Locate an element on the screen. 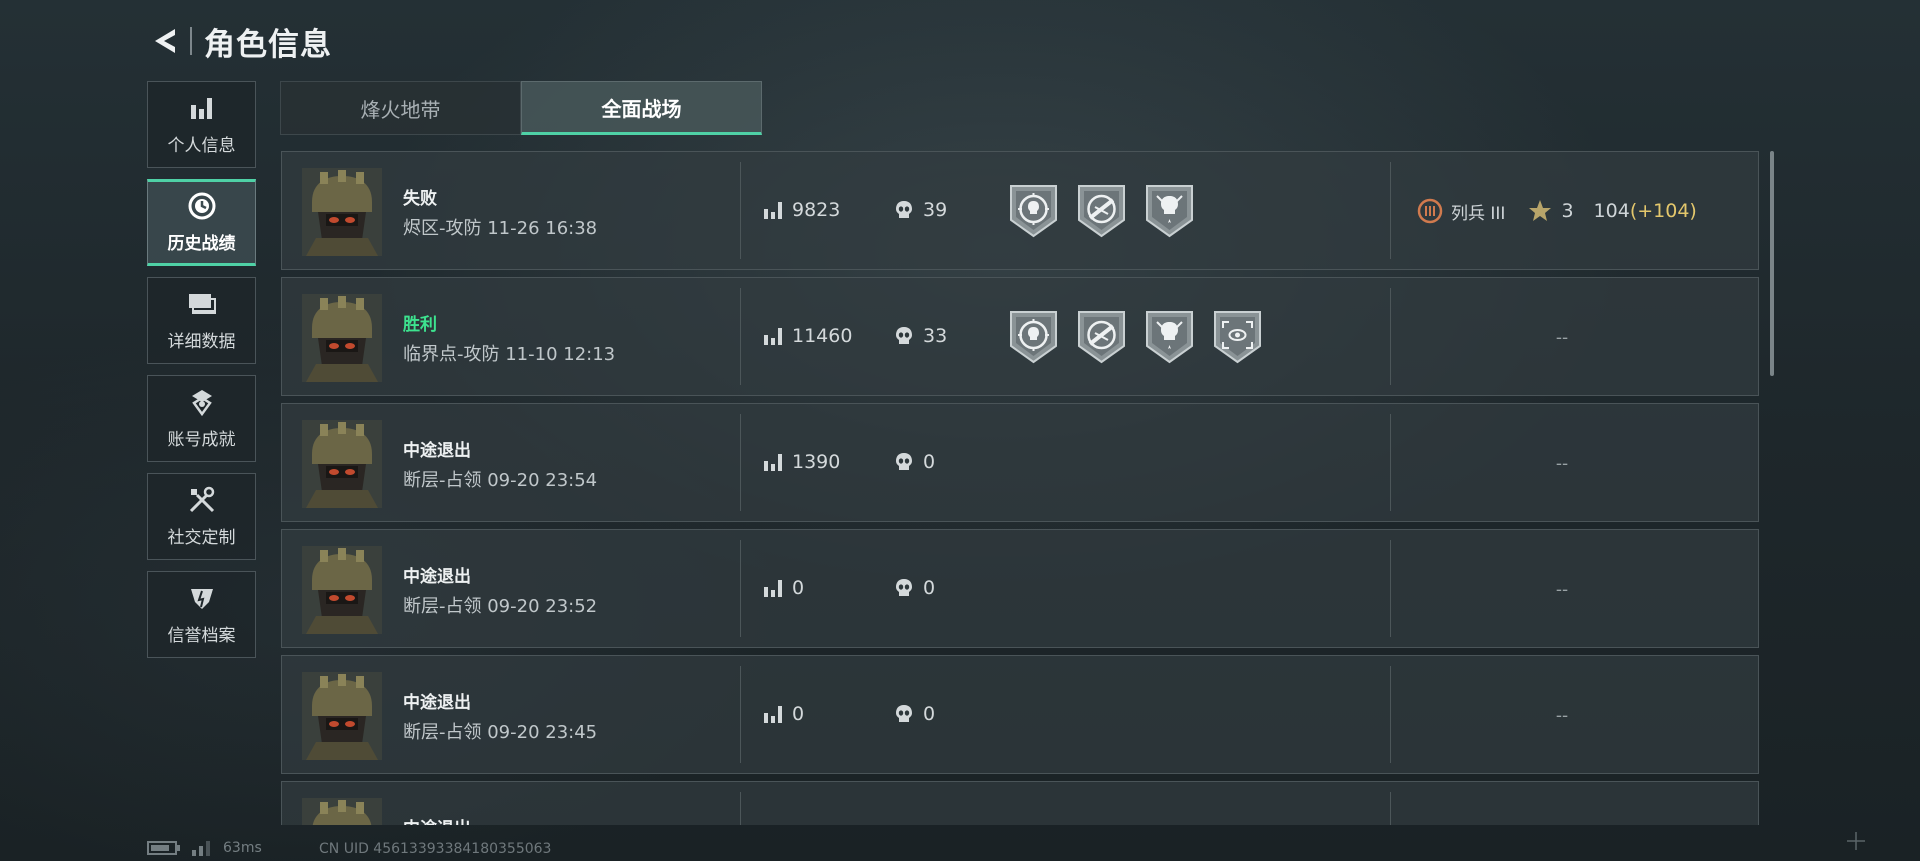 The width and height of the screenshot is (1920, 861). tab-fenghuo-zone: 烽火地带 is located at coordinates (400, 108).